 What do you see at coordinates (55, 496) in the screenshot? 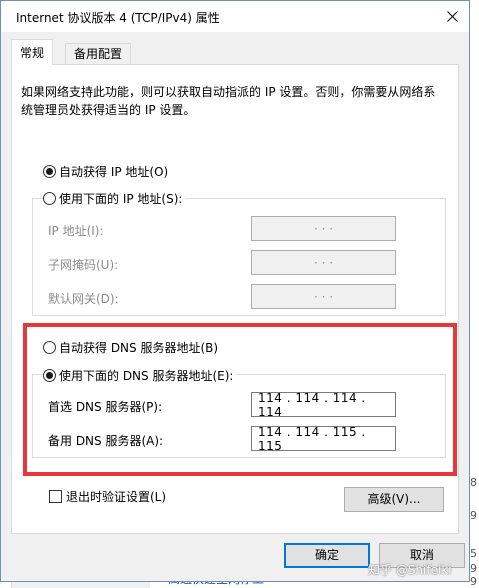
I see `validate-settings-checkbox` at bounding box center [55, 496].